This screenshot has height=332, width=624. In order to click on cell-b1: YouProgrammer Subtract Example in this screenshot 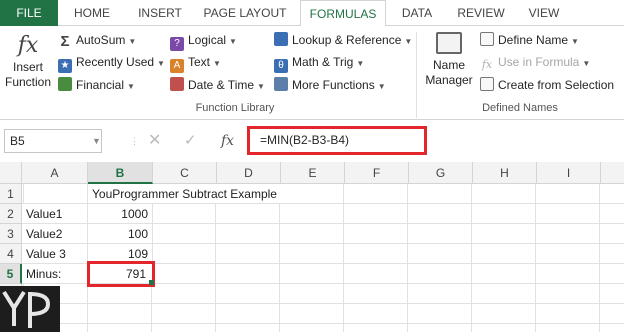, I will do `click(213, 194)`.